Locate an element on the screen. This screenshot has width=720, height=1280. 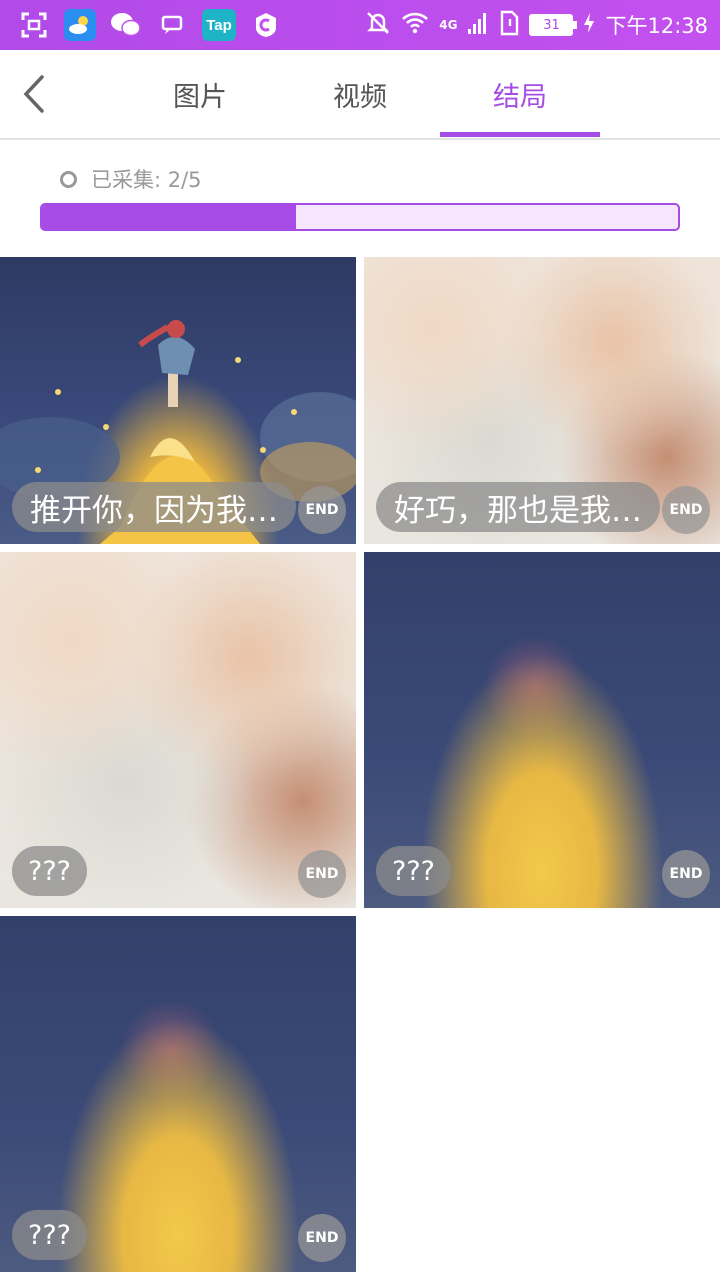
progress-bar-fill is located at coordinates (169, 217).